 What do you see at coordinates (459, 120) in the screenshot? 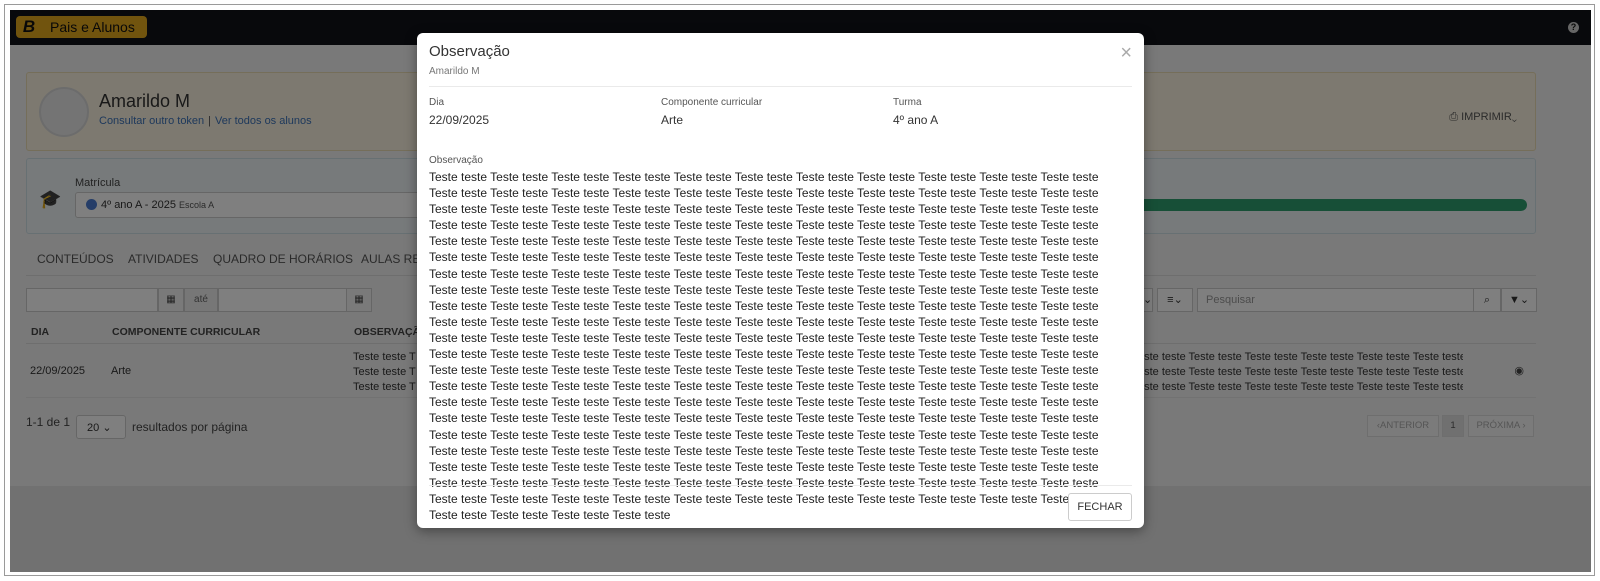
I see `dia-value: 22/09/2025` at bounding box center [459, 120].